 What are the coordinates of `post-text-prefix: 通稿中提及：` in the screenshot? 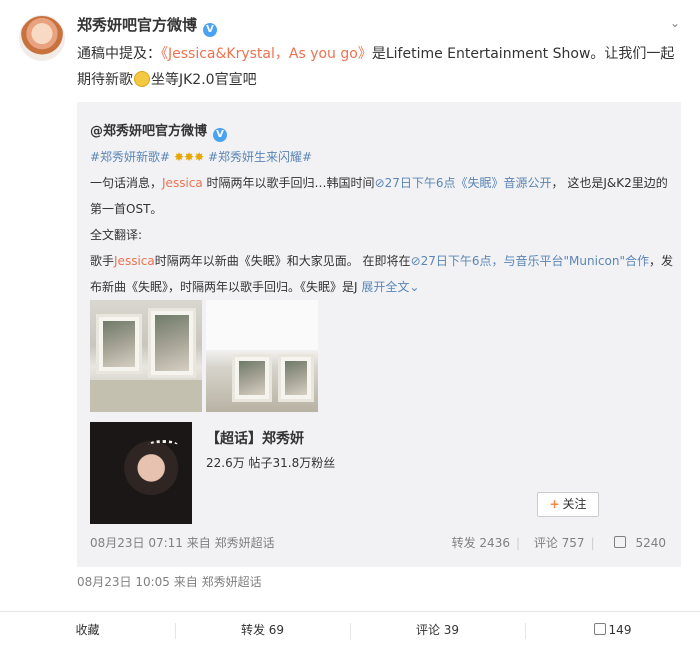 It's located at (119, 54).